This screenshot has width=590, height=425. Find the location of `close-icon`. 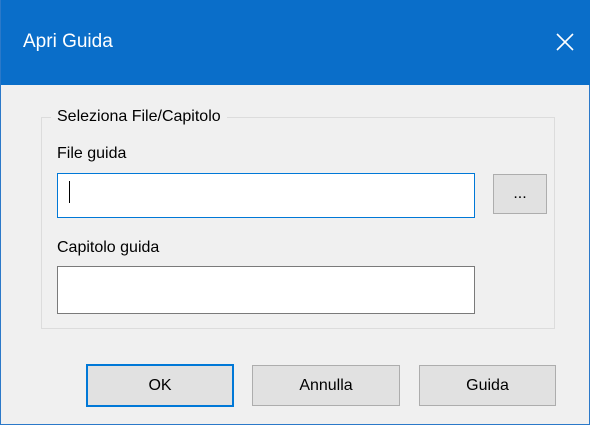

close-icon is located at coordinates (565, 42).